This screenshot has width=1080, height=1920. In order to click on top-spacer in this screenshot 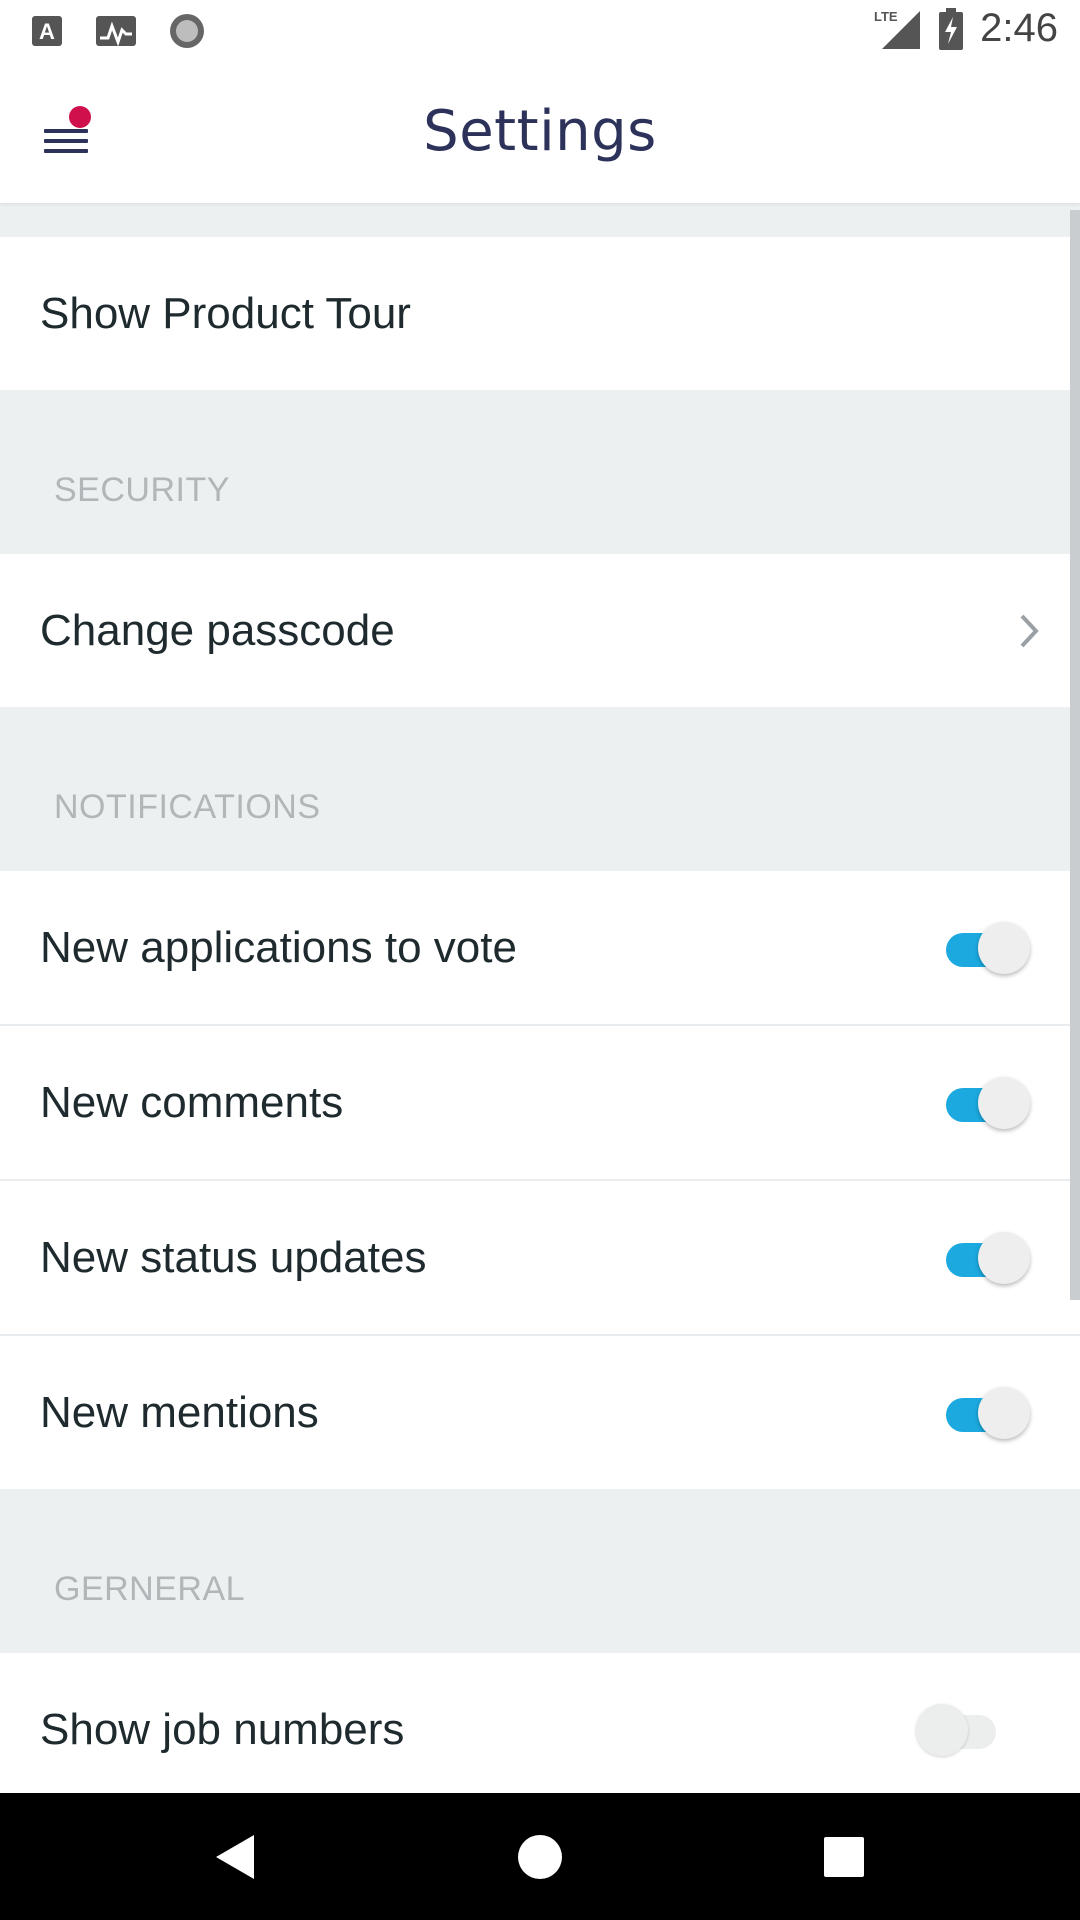, I will do `click(540, 220)`.